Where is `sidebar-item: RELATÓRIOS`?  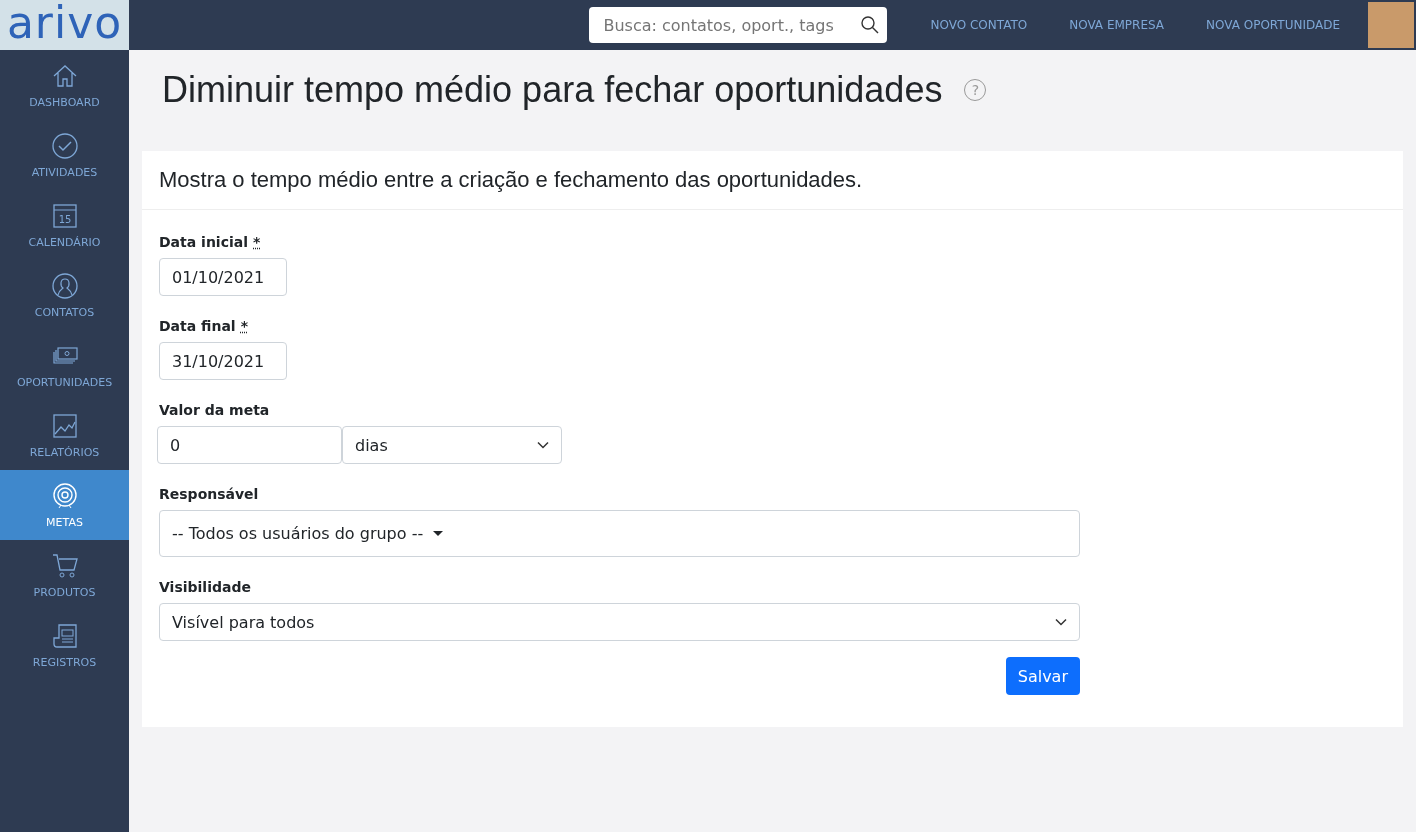
sidebar-item: RELATÓRIOS is located at coordinates (64, 435).